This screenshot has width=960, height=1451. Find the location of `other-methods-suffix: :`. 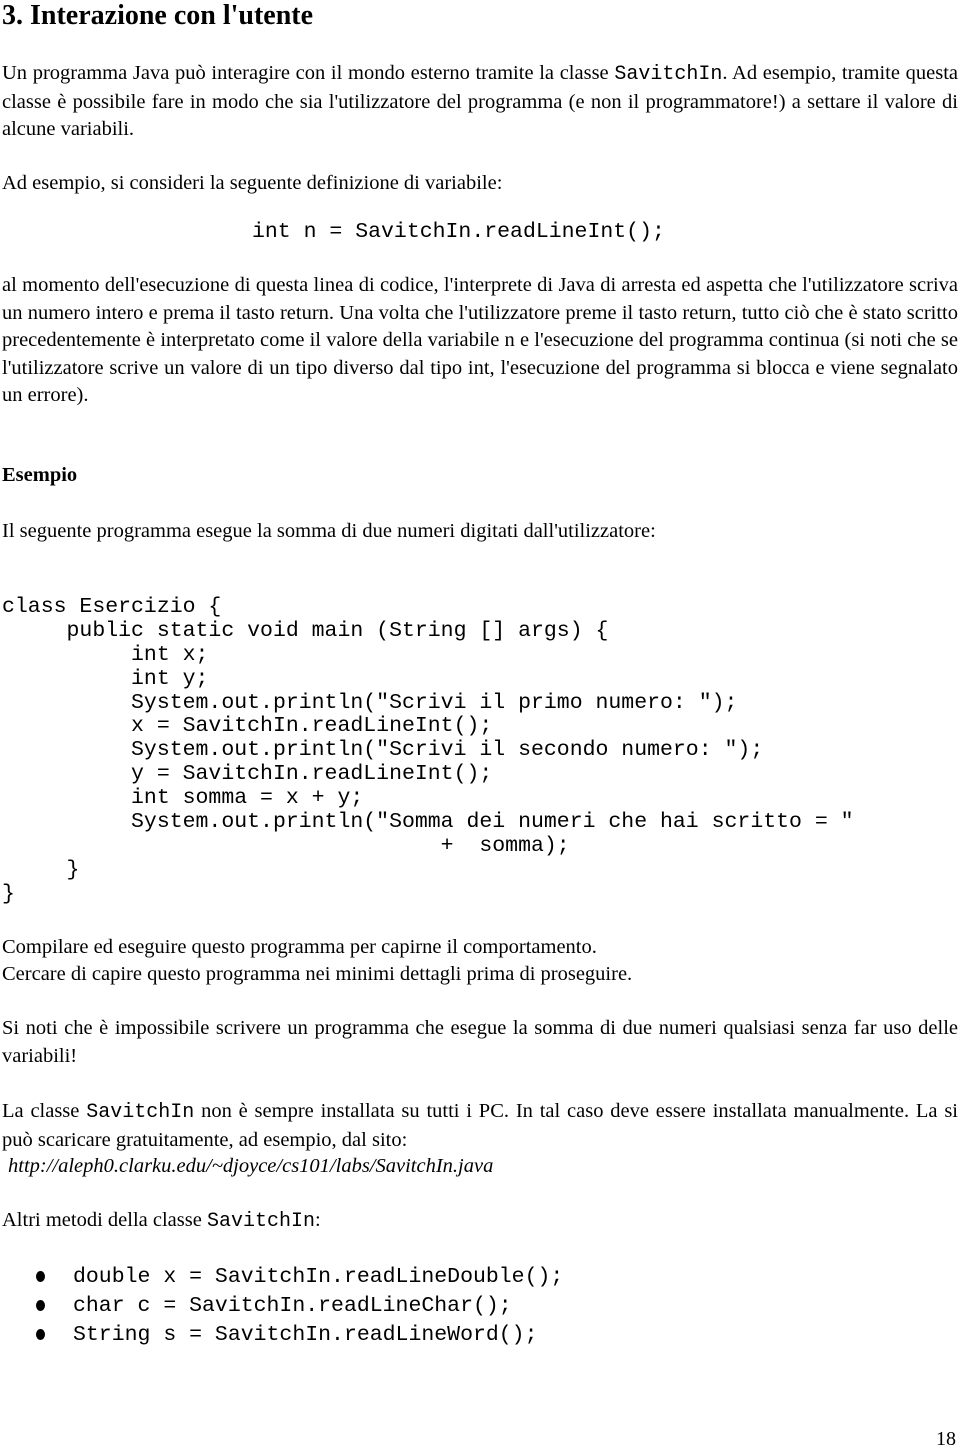

other-methods-suffix: : is located at coordinates (317, 1220).